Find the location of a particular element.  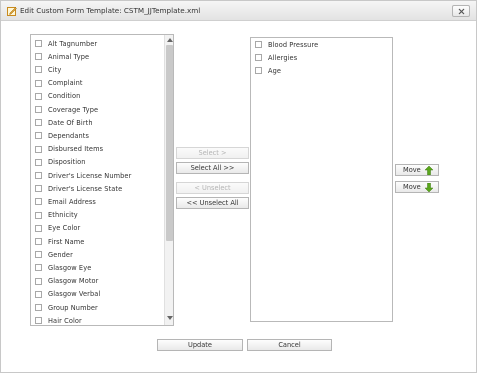

item-label: Ethnicity is located at coordinates (63, 215).